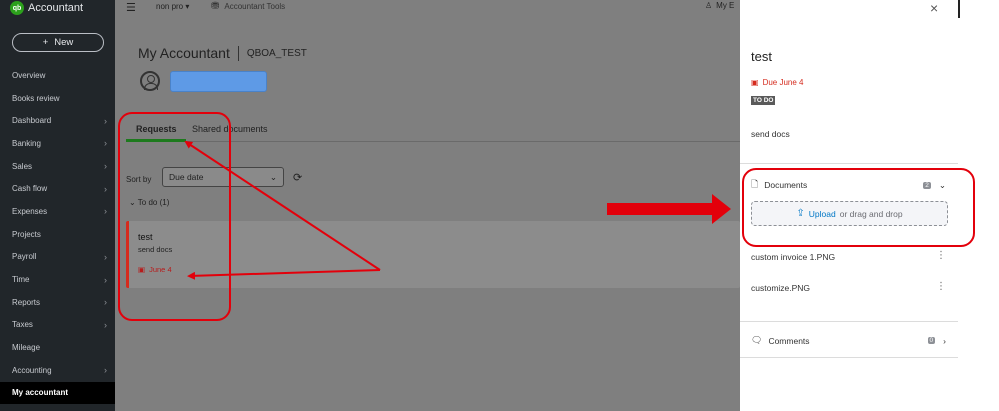 This screenshot has width=999, height=411. What do you see at coordinates (218, 81) in the screenshot?
I see `redacted-name` at bounding box center [218, 81].